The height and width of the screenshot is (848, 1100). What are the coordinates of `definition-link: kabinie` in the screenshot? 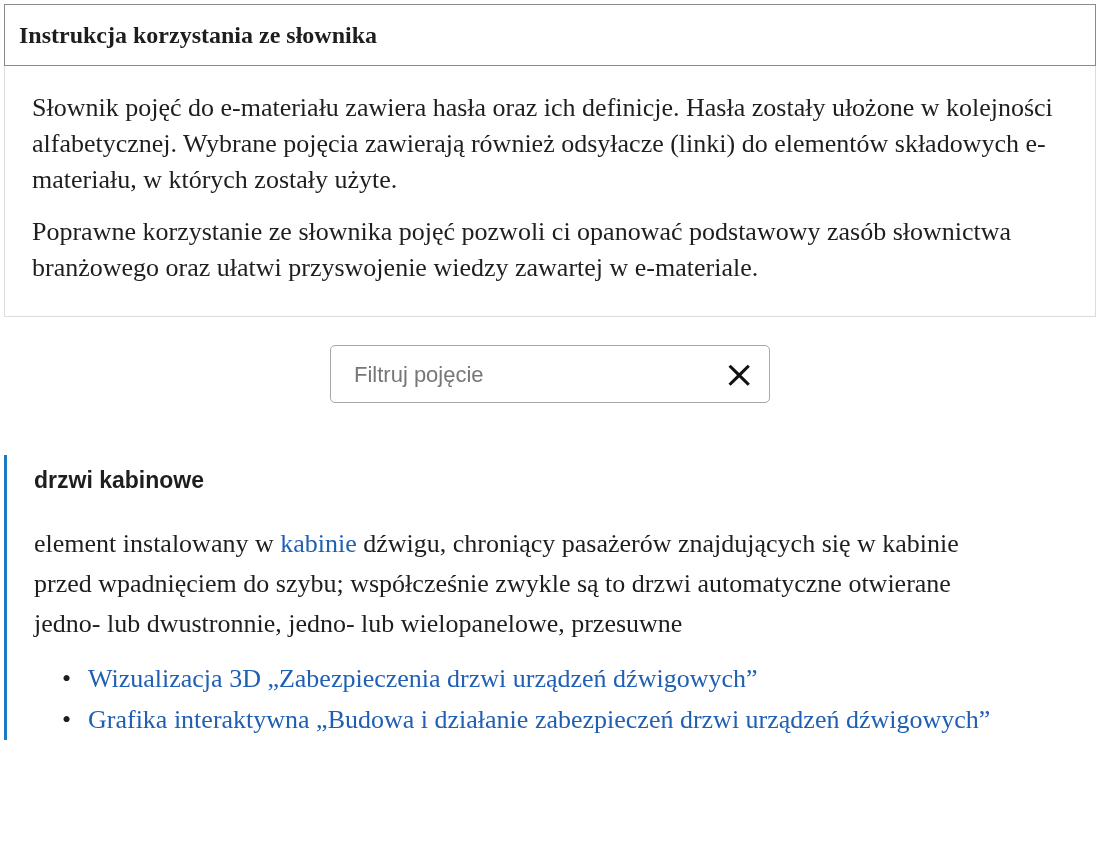 It's located at (318, 543).